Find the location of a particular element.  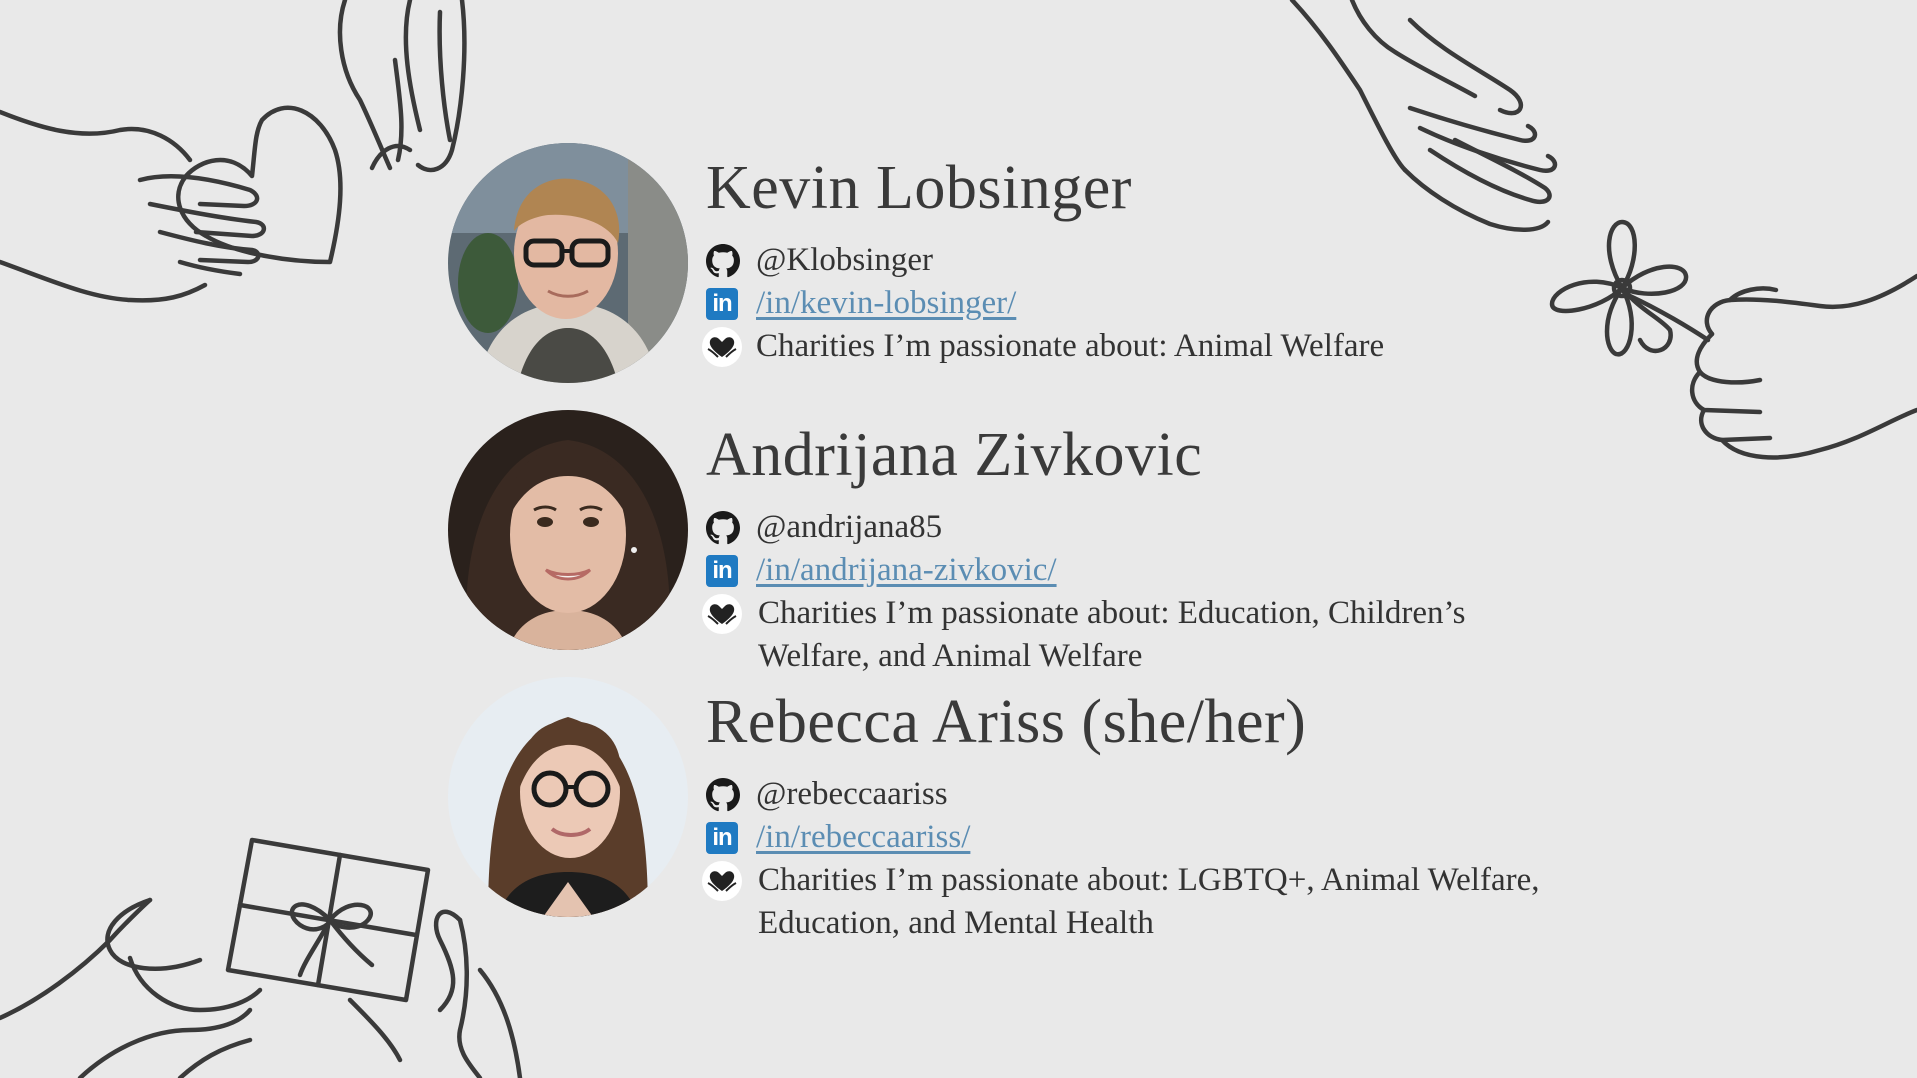

hand-holding-flower-sketch is located at coordinates (1733, 339).